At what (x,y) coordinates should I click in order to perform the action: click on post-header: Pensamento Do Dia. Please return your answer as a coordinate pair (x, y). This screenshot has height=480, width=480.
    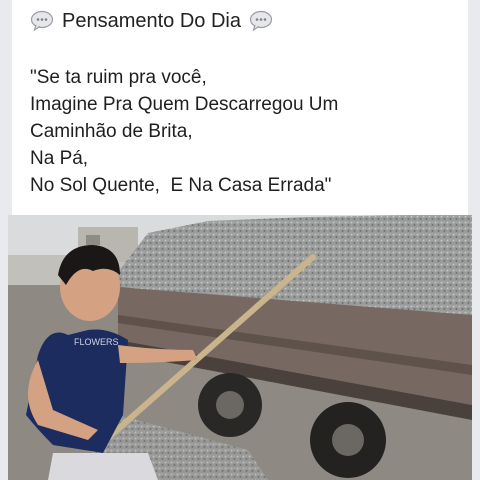
    Looking at the image, I should click on (151, 21).